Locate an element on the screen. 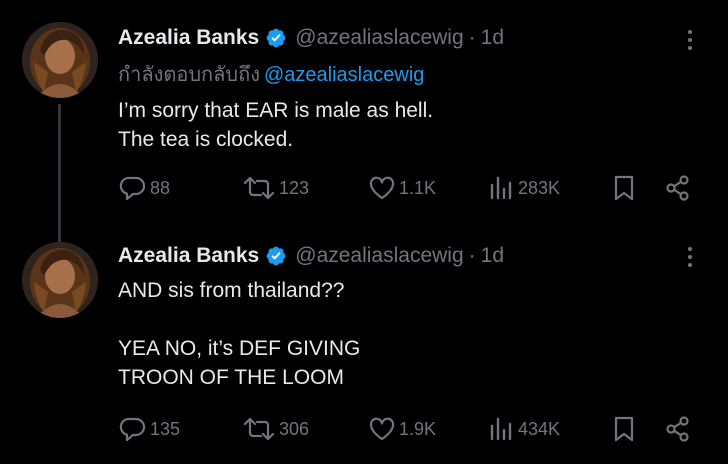  reply-count: 135 is located at coordinates (165, 428).